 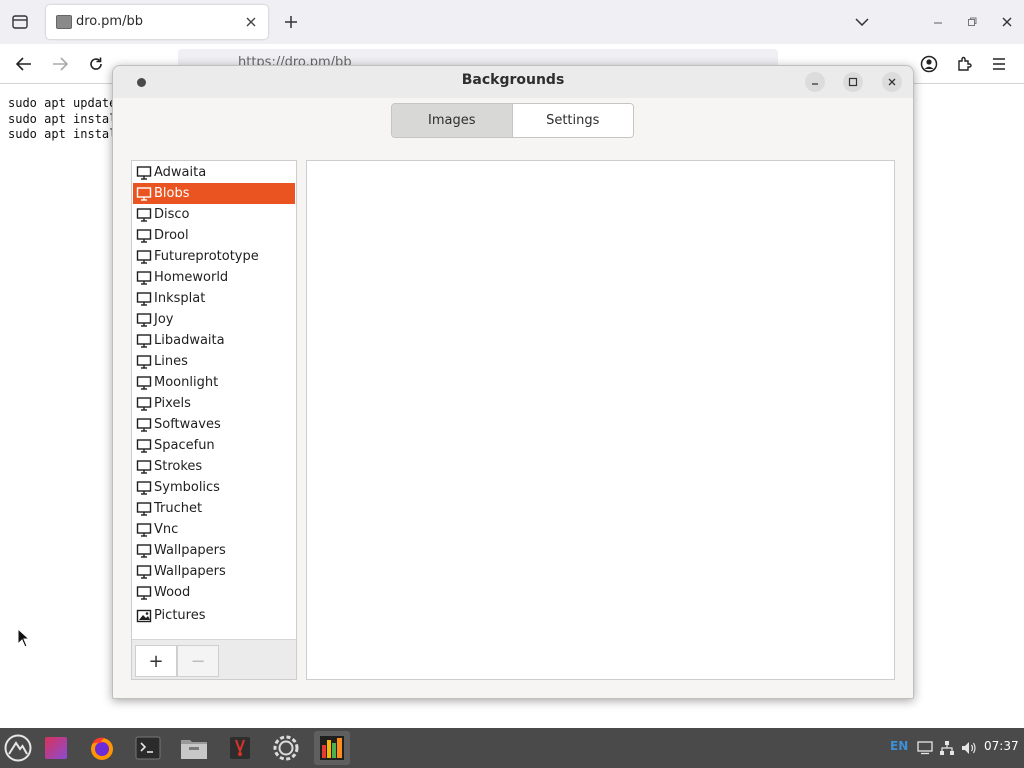 I want to click on list-item-label: Inksplat, so click(x=180, y=298).